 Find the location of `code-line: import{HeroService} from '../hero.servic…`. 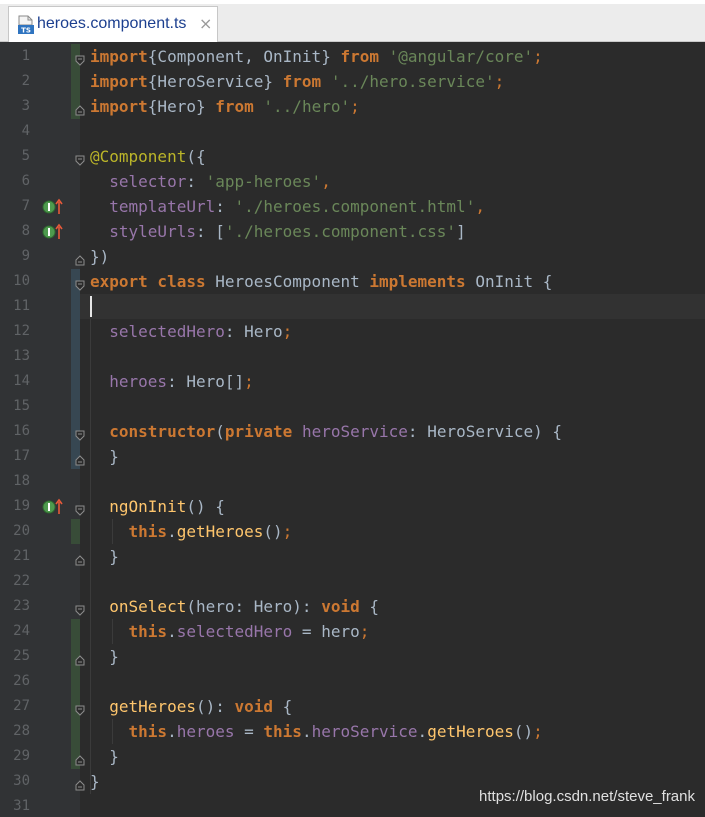

code-line: import{HeroService} from '../hero.servic… is located at coordinates (297, 81).